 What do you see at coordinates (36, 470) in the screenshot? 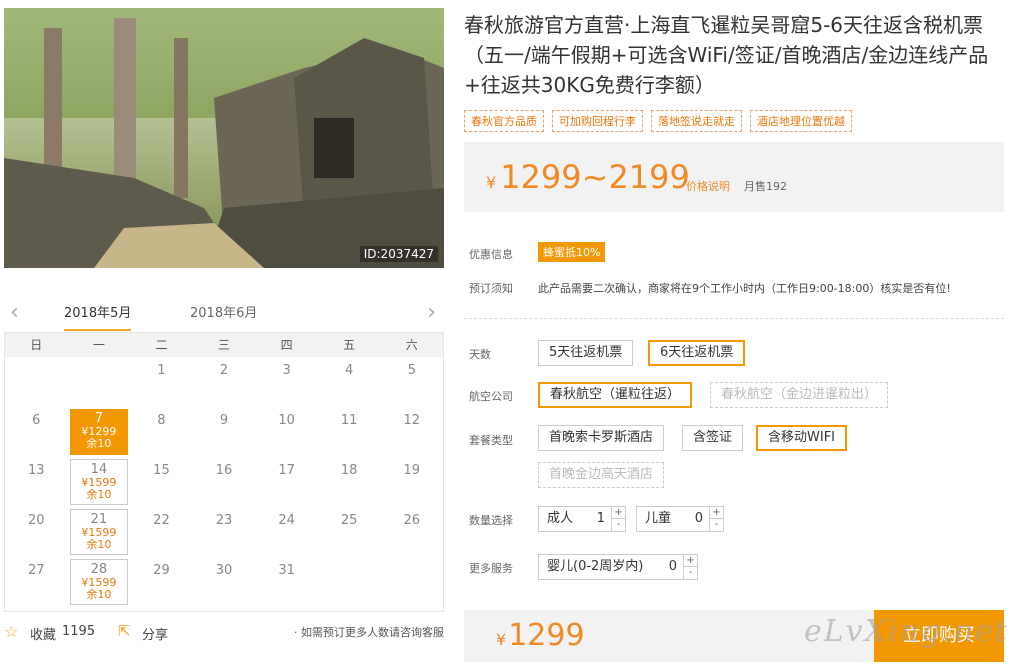
I see `day-number: 13` at bounding box center [36, 470].